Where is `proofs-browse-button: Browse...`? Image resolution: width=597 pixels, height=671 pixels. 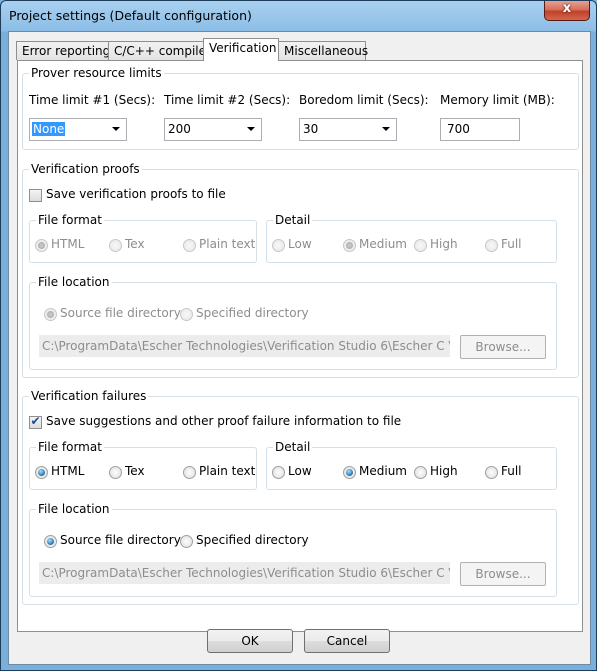 proofs-browse-button: Browse... is located at coordinates (503, 347).